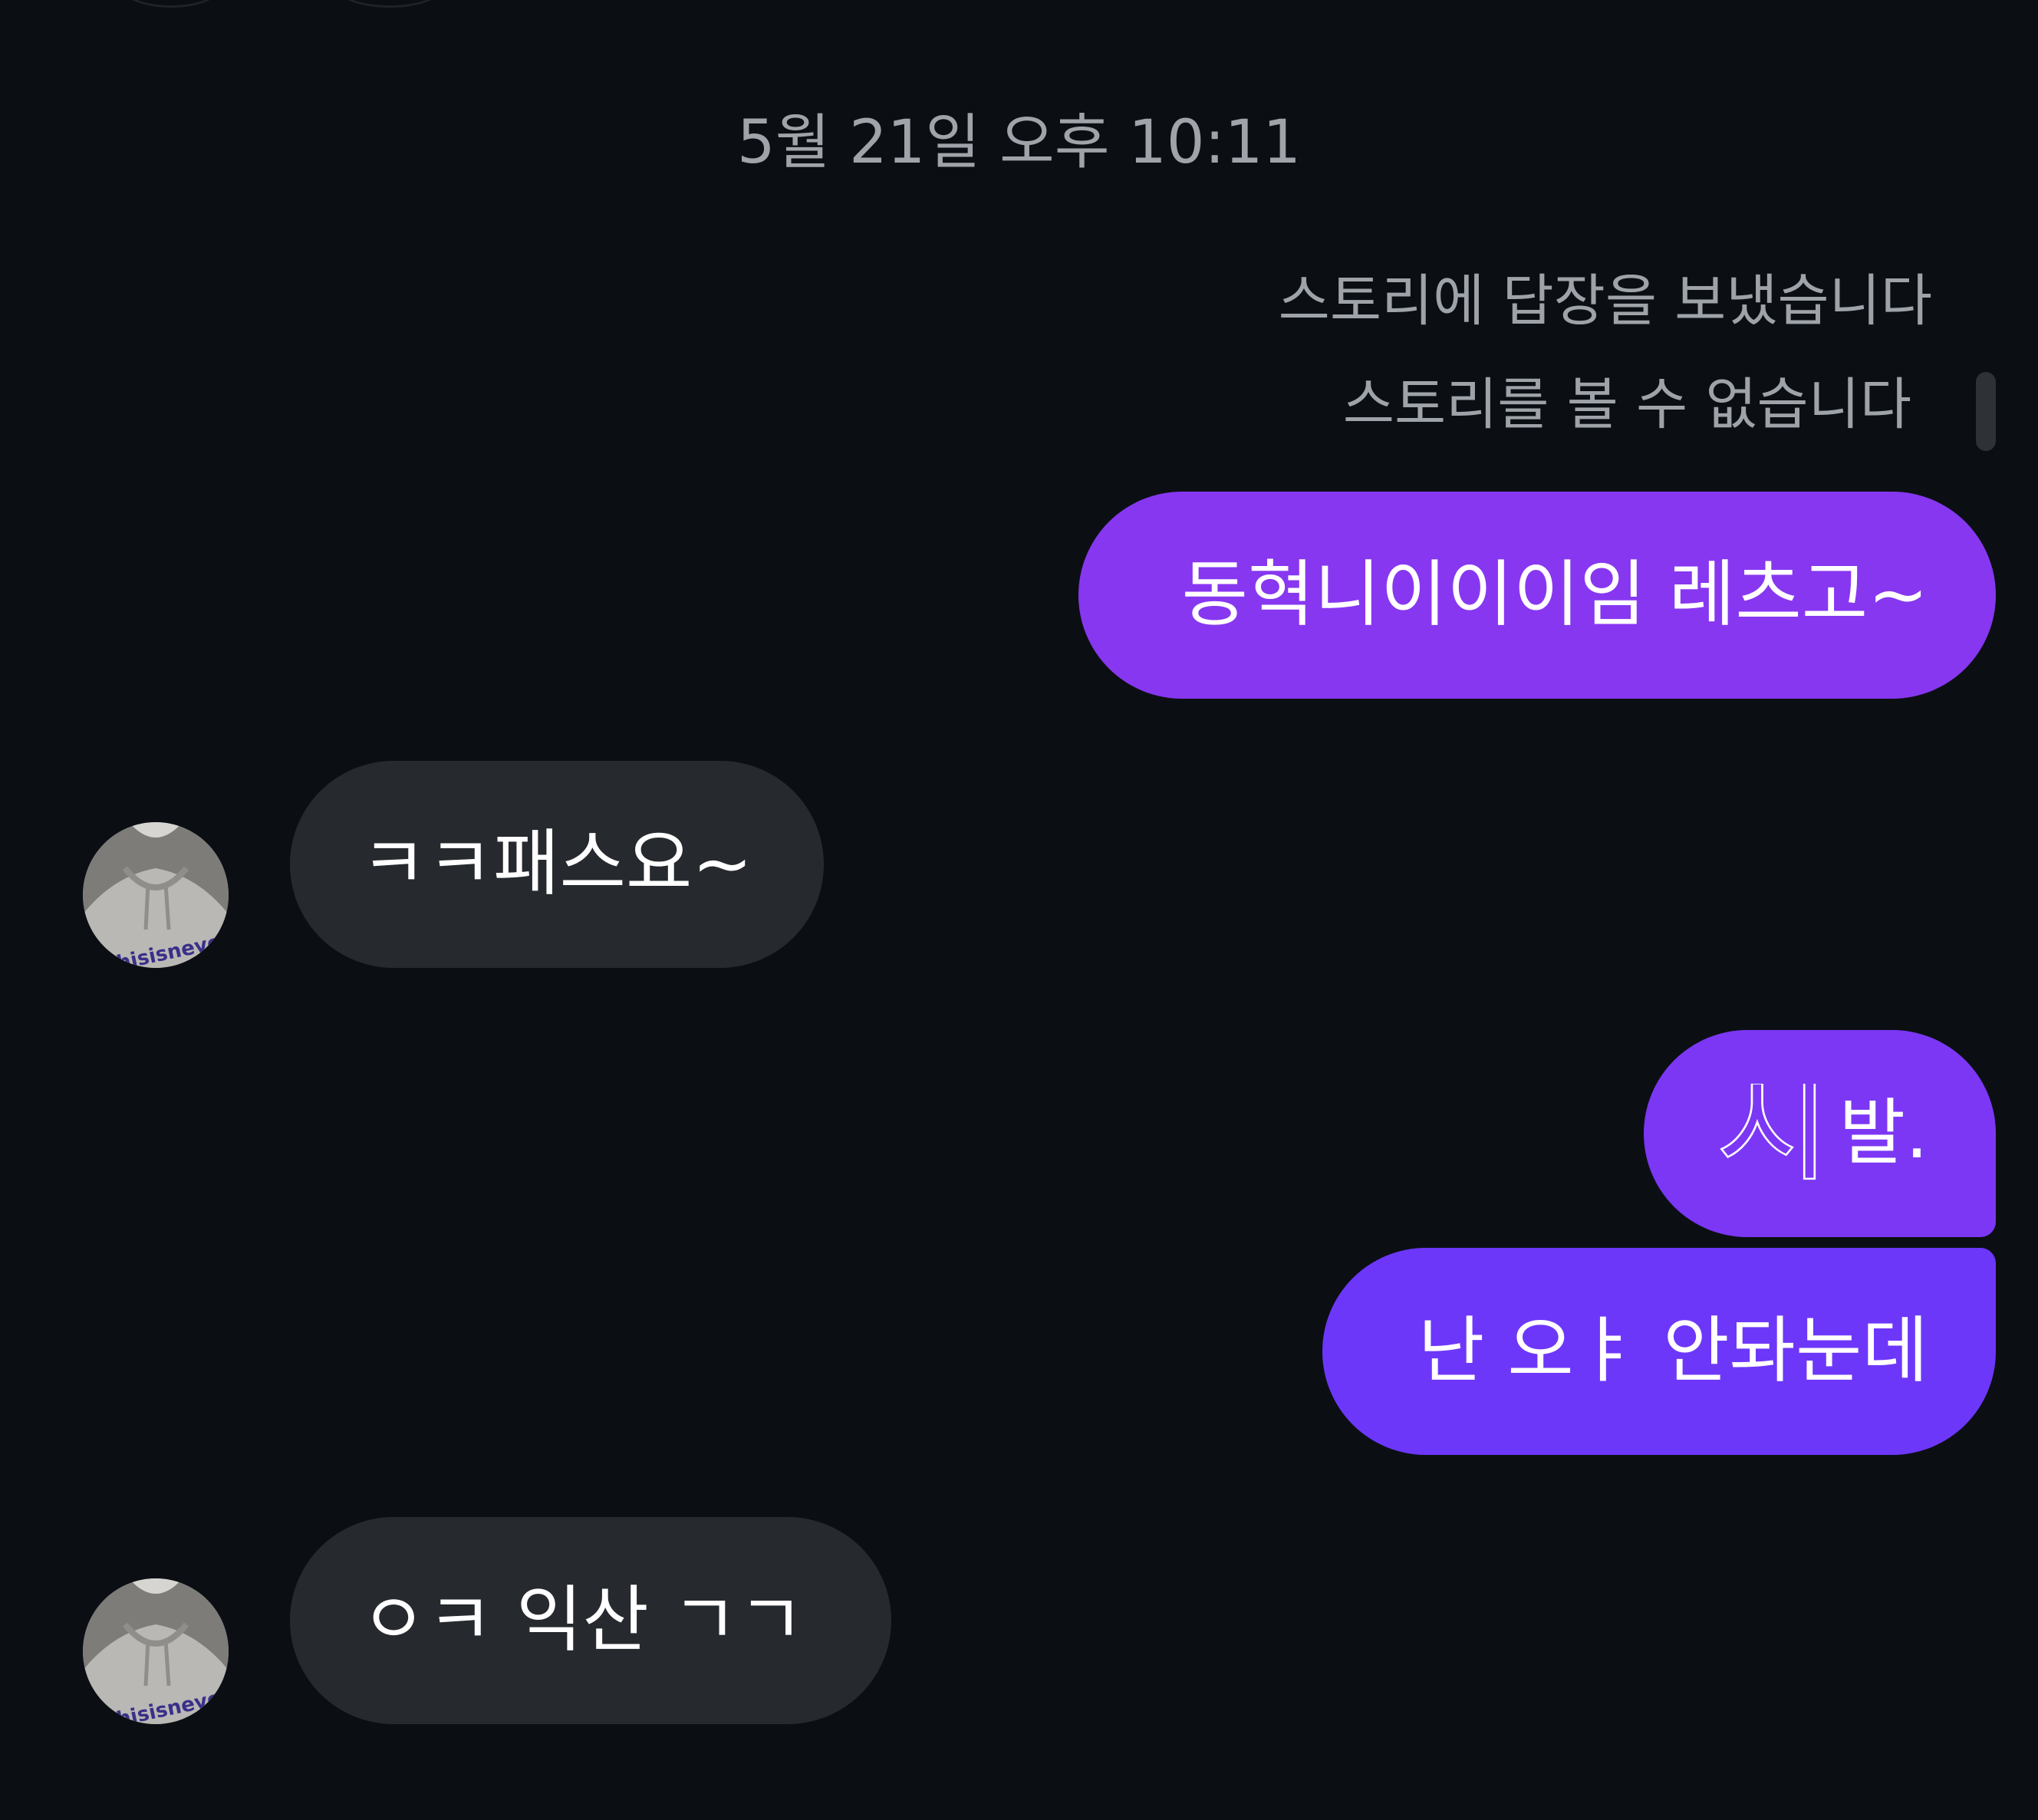 The height and width of the screenshot is (1820, 2038). I want to click on message-text: ㅋㅋ패스요~, so click(557, 864).